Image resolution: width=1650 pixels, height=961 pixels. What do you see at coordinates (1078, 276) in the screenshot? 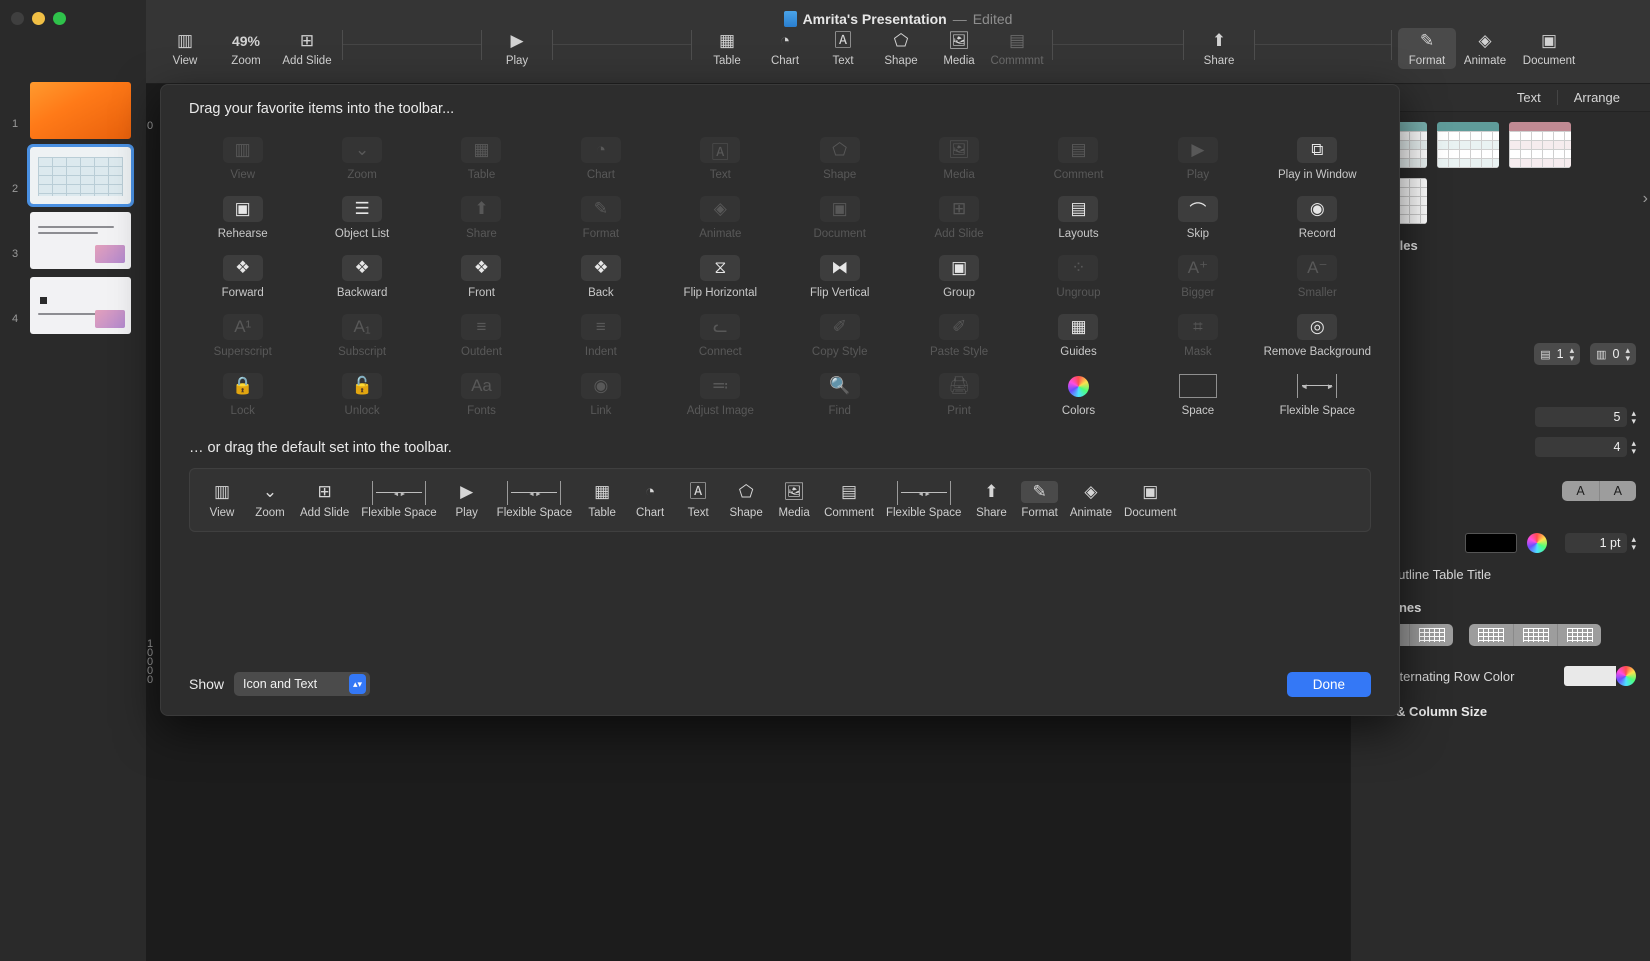
I see `palette-item-ungroup: ⁘ Ungroup` at bounding box center [1078, 276].